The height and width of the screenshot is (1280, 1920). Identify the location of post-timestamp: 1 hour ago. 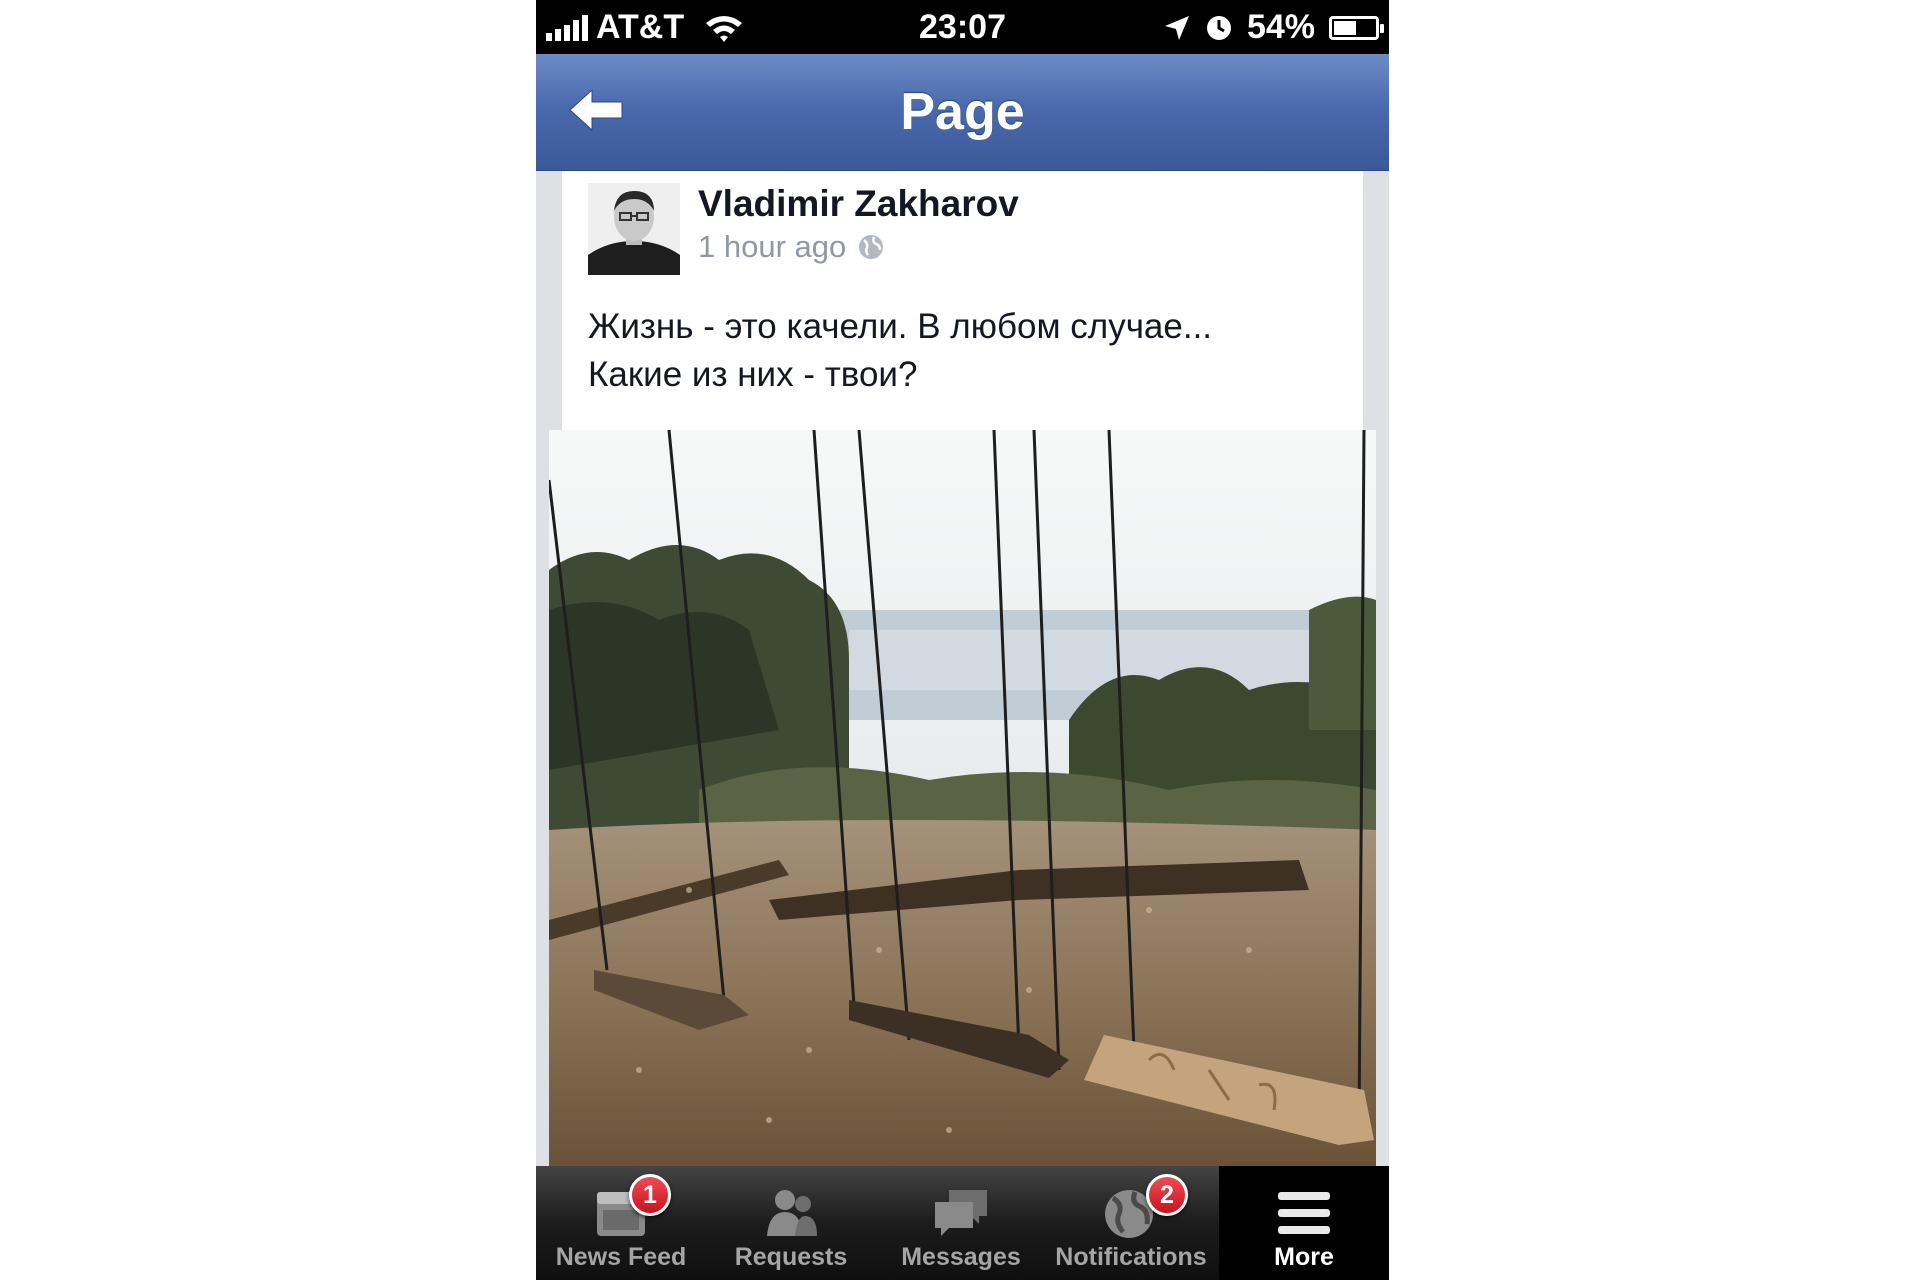
(772, 247).